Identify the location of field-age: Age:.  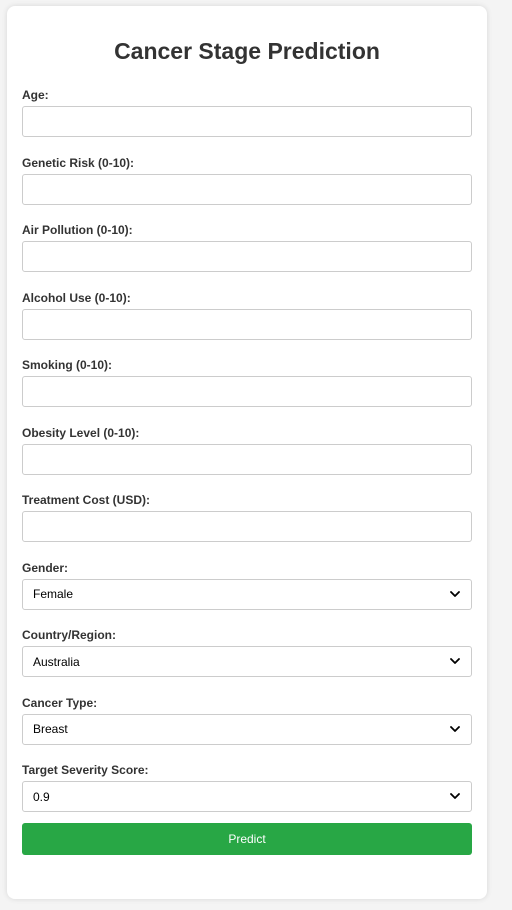
(247, 122).